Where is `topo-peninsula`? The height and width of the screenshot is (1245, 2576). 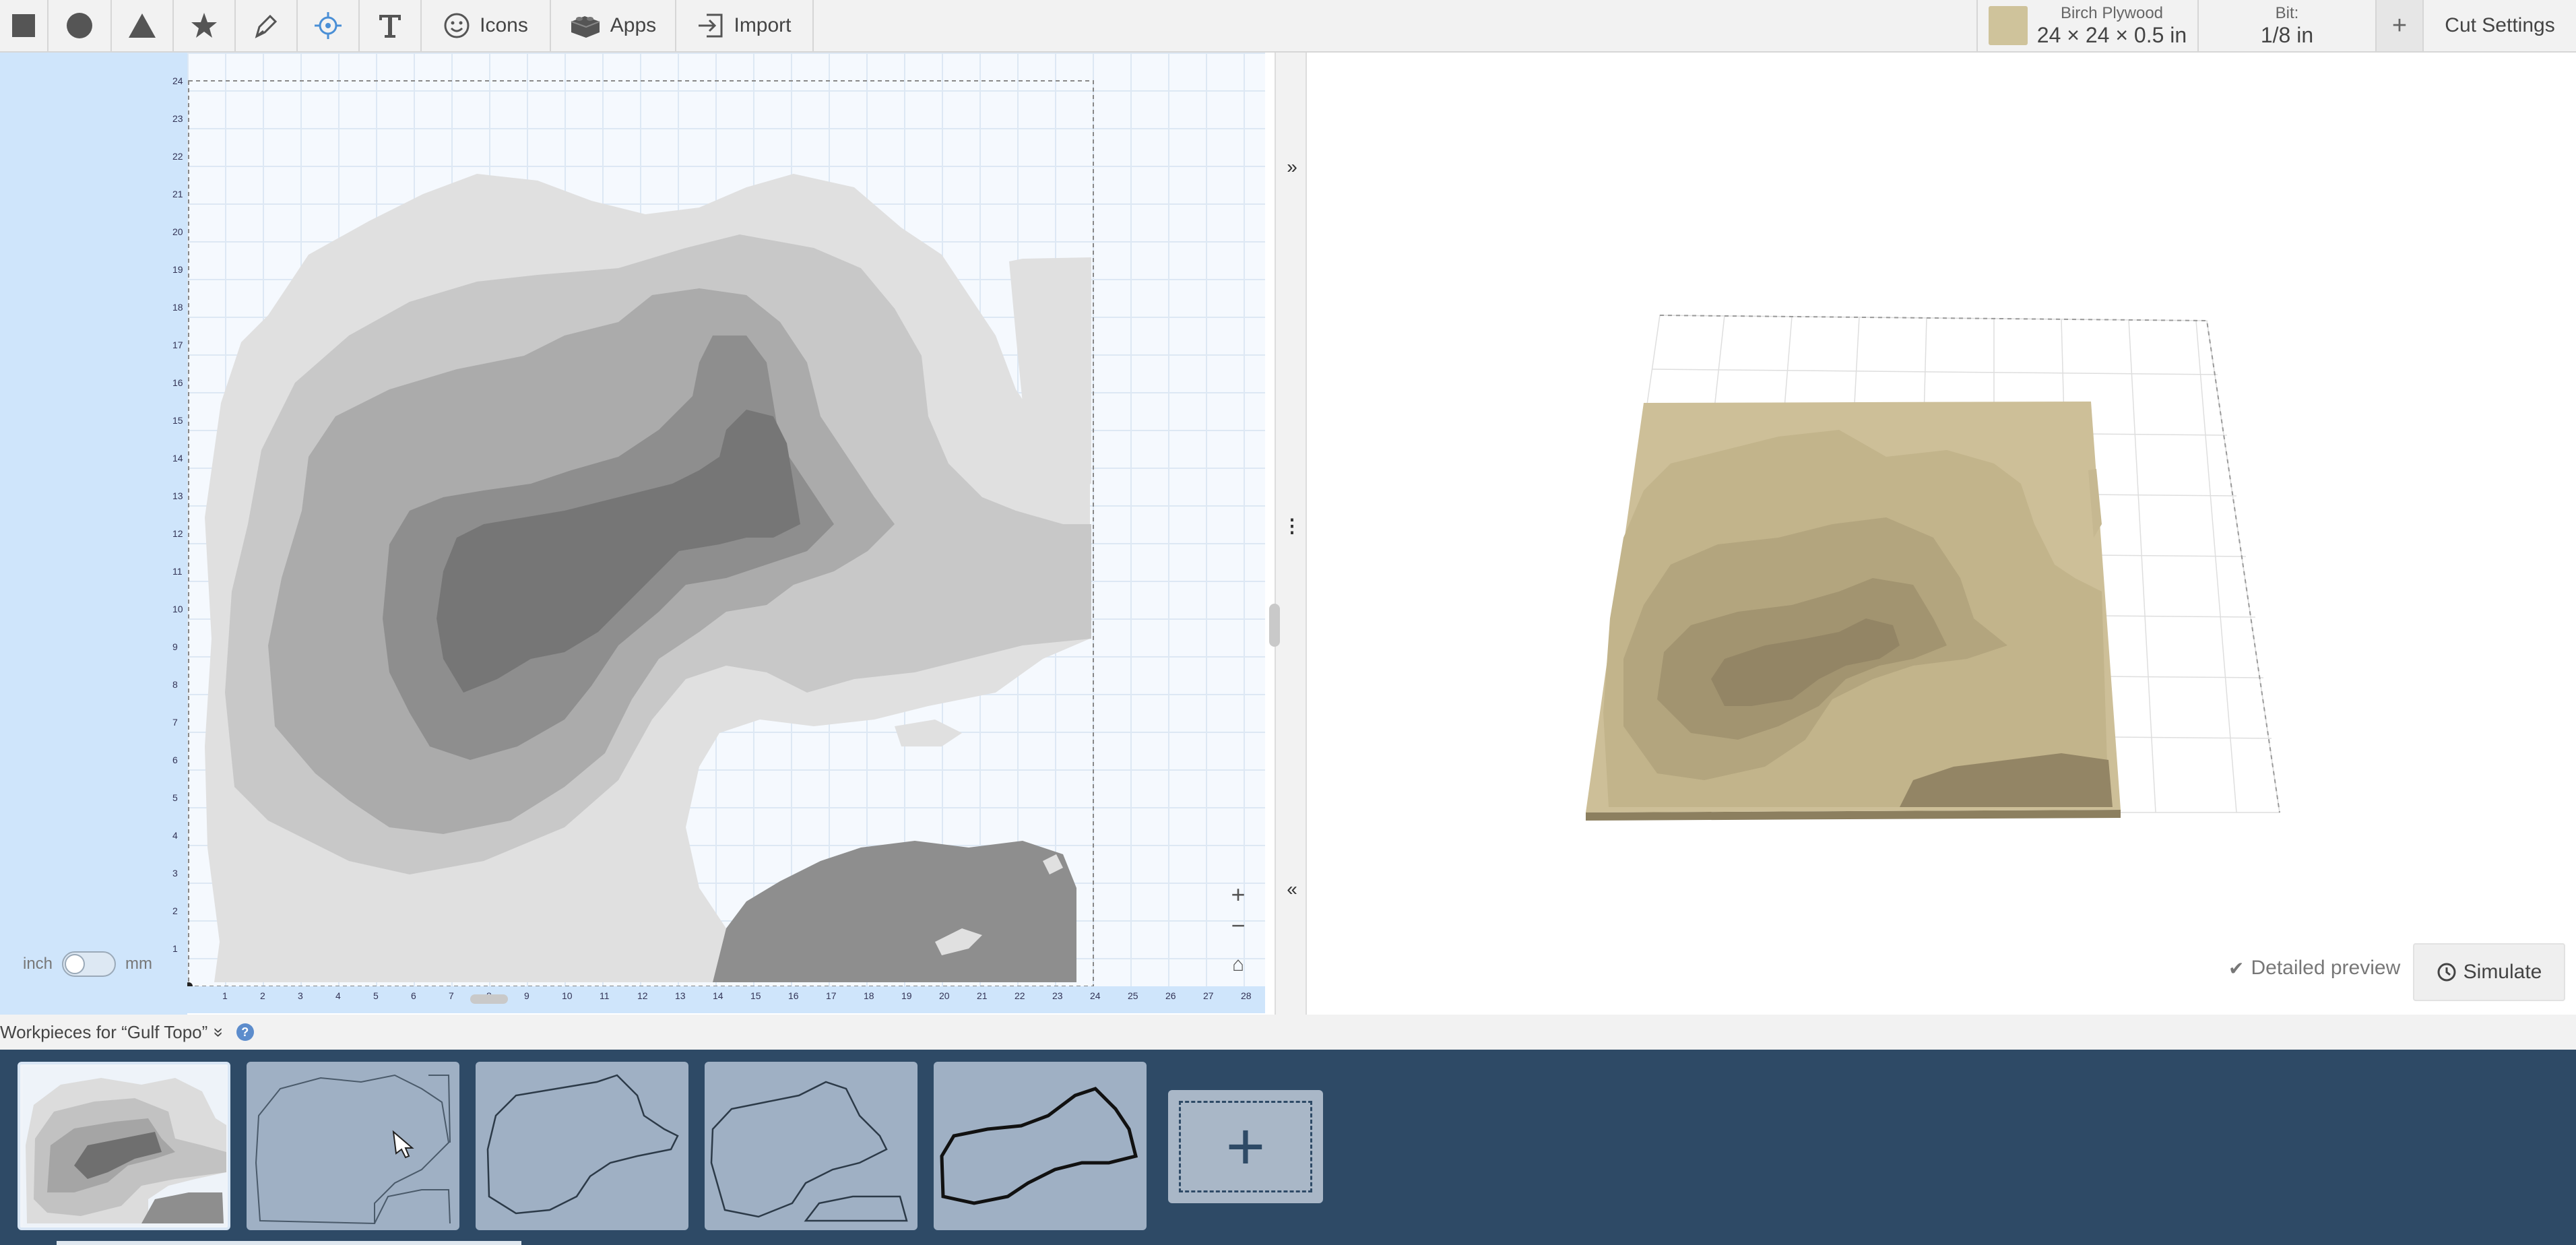
topo-peninsula is located at coordinates (895, 911).